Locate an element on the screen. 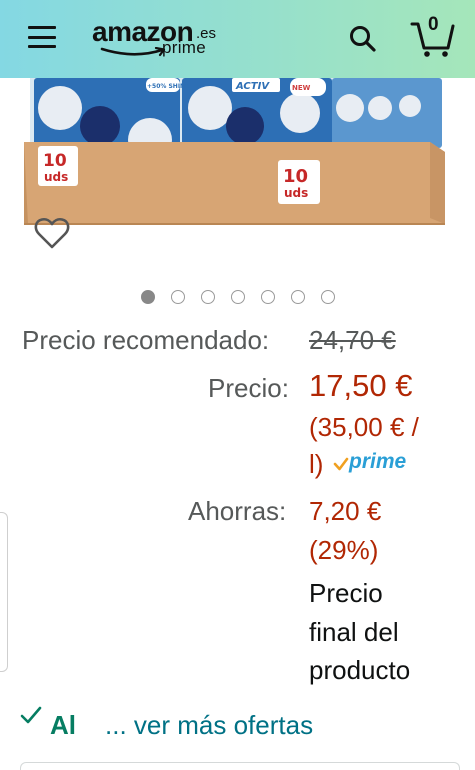 This screenshot has width=475, height=770. pack-brand-text: ACTIV is located at coordinates (252, 86).